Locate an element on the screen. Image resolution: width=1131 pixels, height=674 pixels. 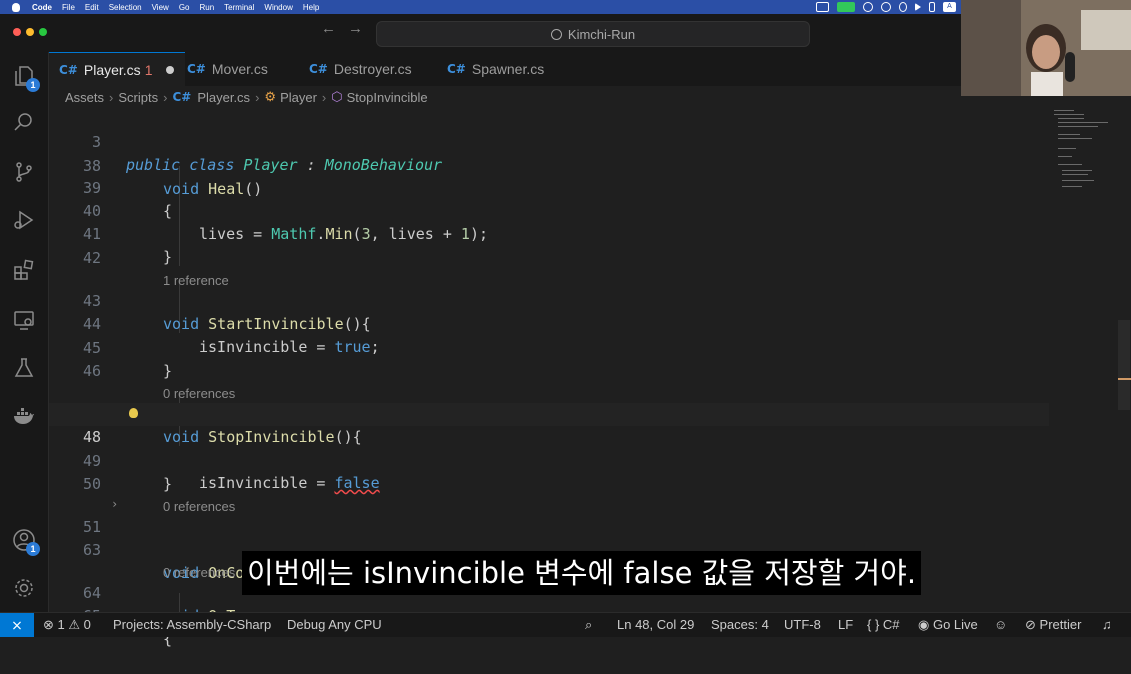
code-line: 45 } is located at coordinates (549, 347).